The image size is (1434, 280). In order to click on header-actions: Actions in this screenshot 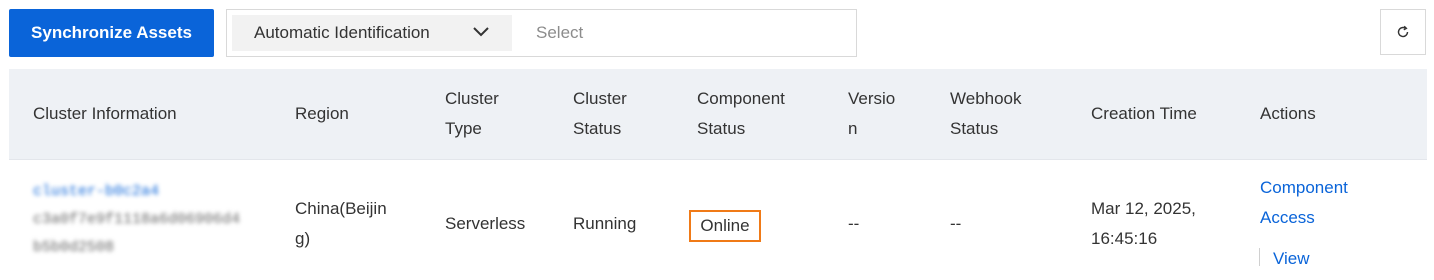, I will do `click(1288, 113)`.